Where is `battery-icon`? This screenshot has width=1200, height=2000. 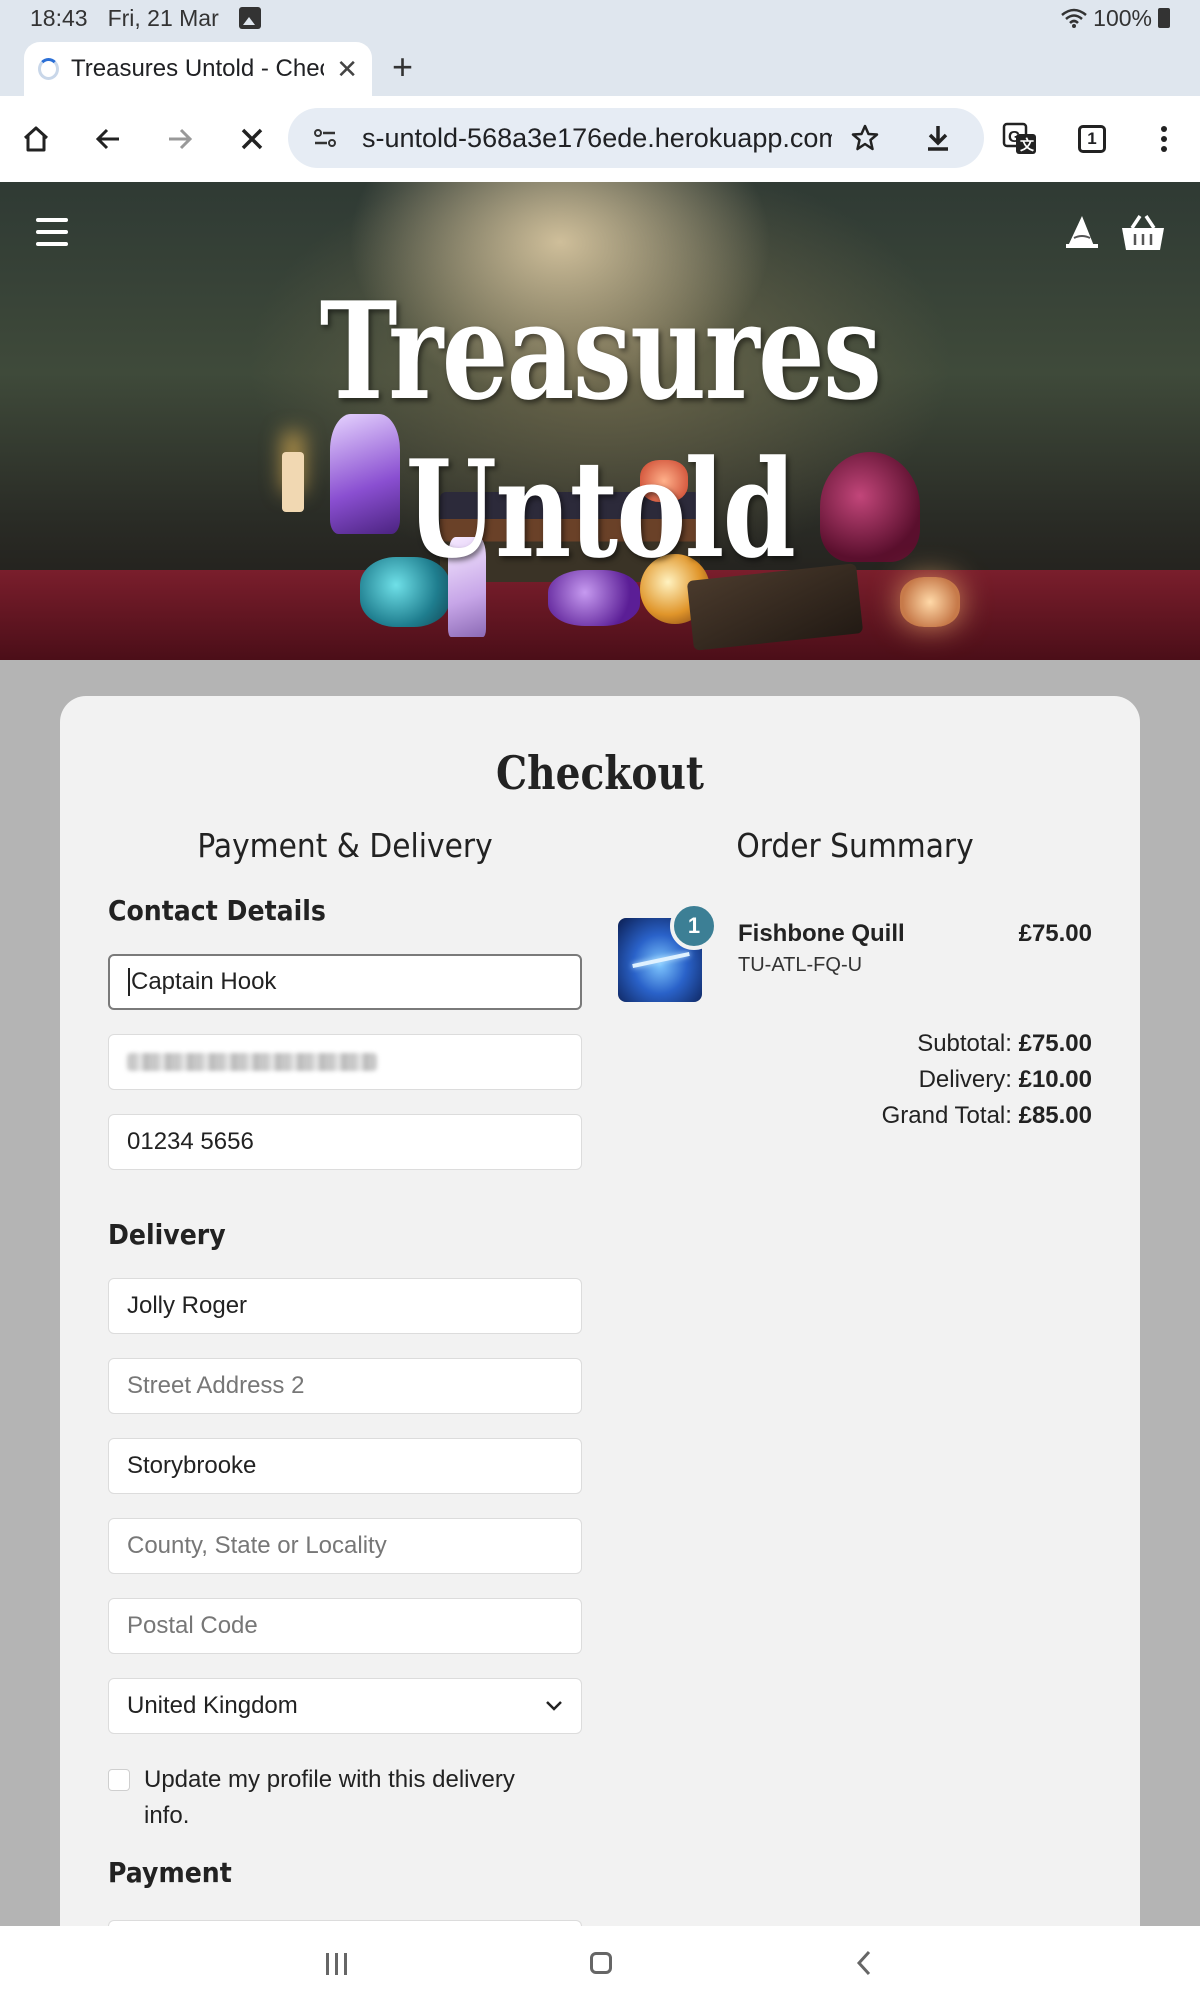
battery-icon is located at coordinates (1164, 18).